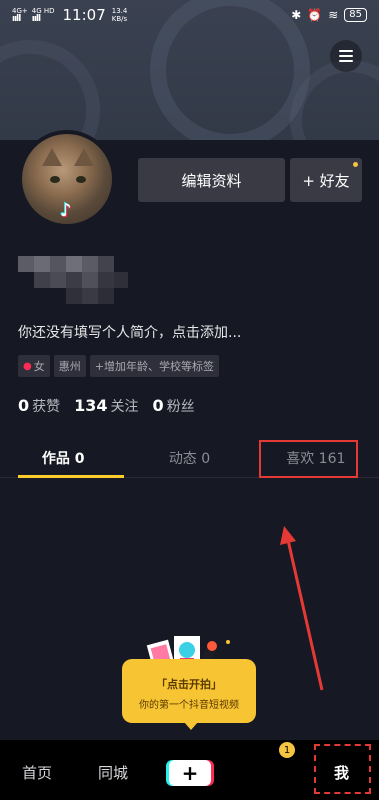 Image resolution: width=379 pixels, height=800 pixels. What do you see at coordinates (189, 684) in the screenshot?
I see `tooltip-title: 「点击开拍」` at bounding box center [189, 684].